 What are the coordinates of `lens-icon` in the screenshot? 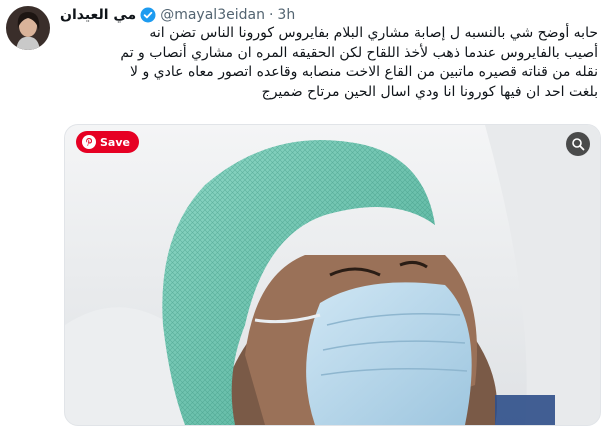 It's located at (578, 144).